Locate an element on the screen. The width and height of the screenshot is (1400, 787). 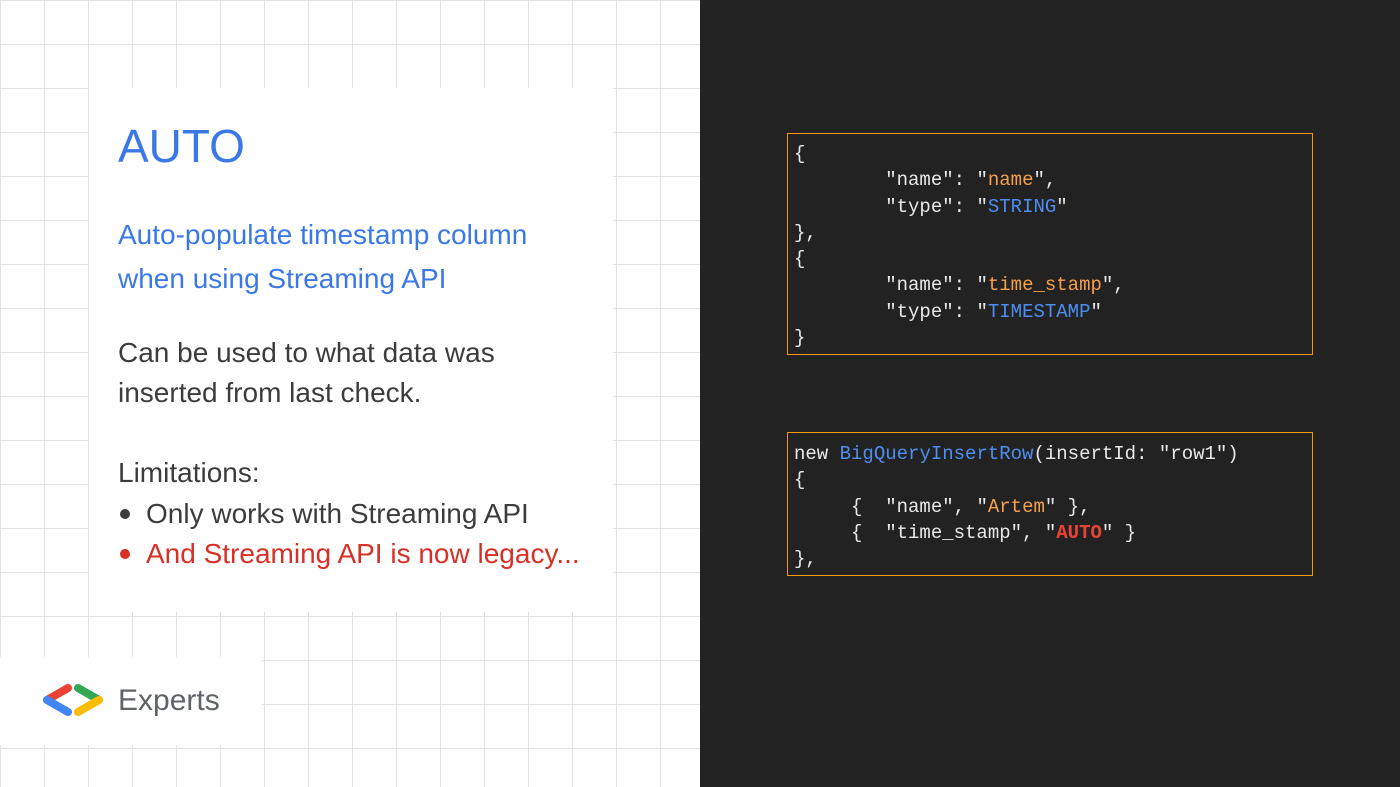
code-line: "name": "name", is located at coordinates (971, 180).